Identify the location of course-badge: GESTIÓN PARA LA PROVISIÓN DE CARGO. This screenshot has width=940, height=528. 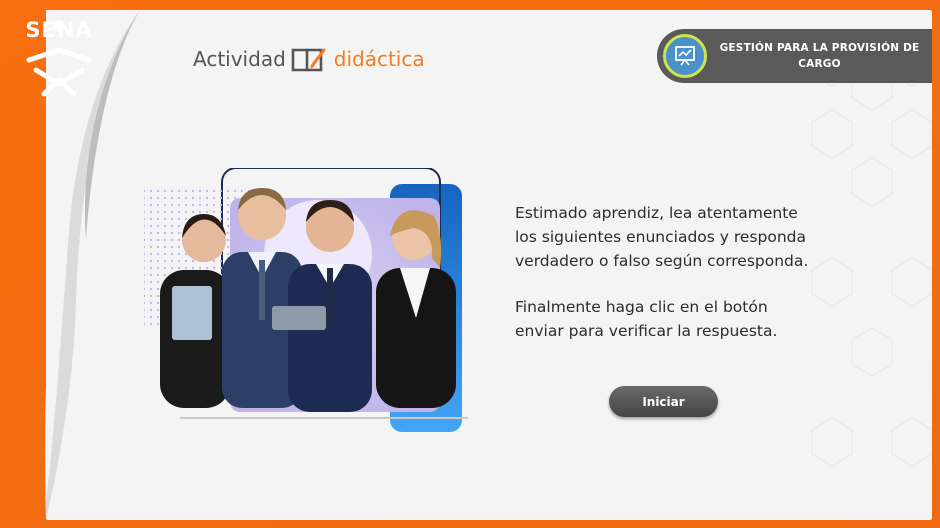
(794, 56).